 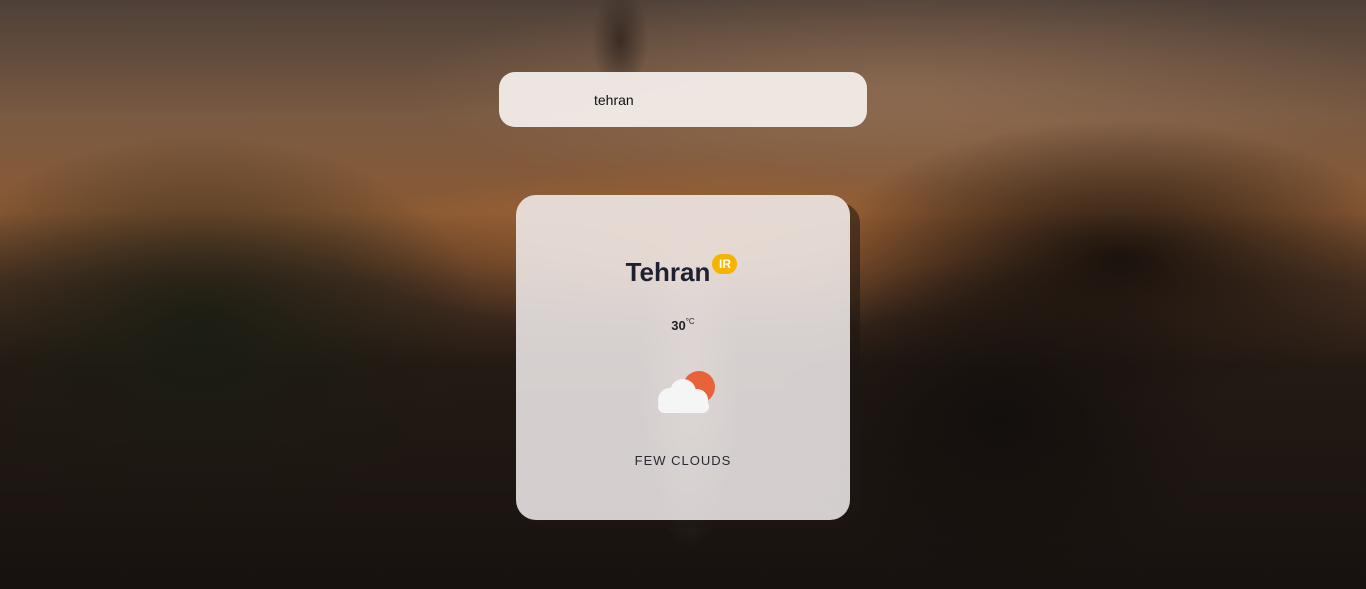 I want to click on few-clouds-icon, so click(x=686, y=392).